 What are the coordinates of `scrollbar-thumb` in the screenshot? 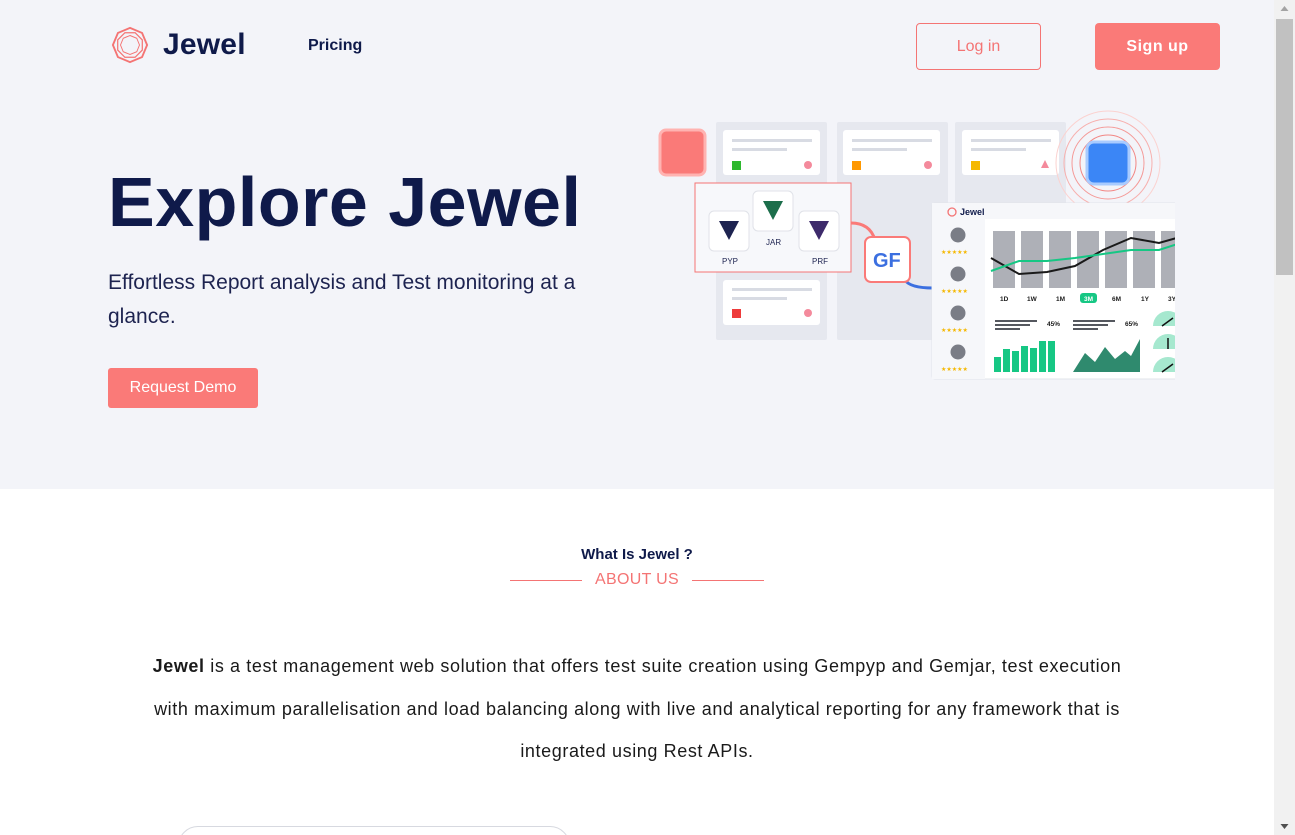 It's located at (1284, 147).